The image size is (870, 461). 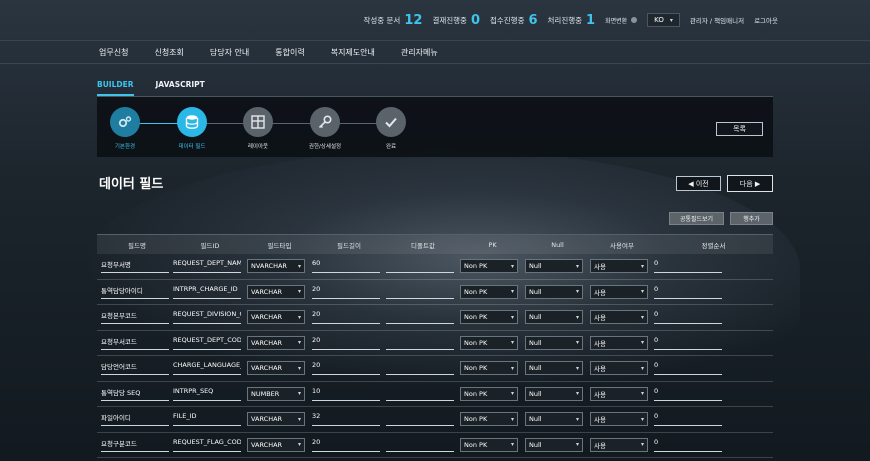 What do you see at coordinates (180, 88) in the screenshot?
I see `tab-javascript: JAVASCRIPT` at bounding box center [180, 88].